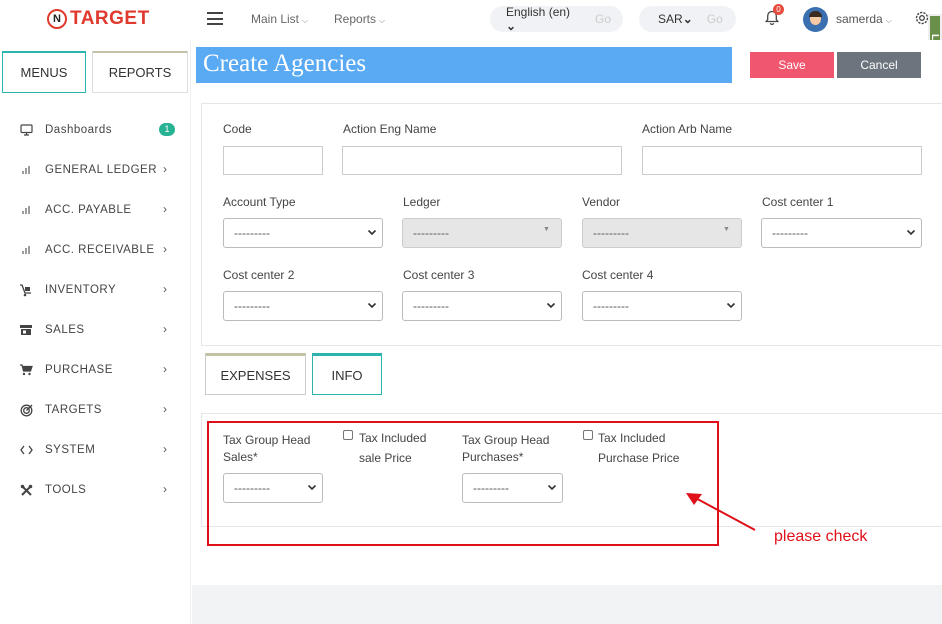  What do you see at coordinates (431, 306) in the screenshot?
I see `cost-center-3-value: ---------` at bounding box center [431, 306].